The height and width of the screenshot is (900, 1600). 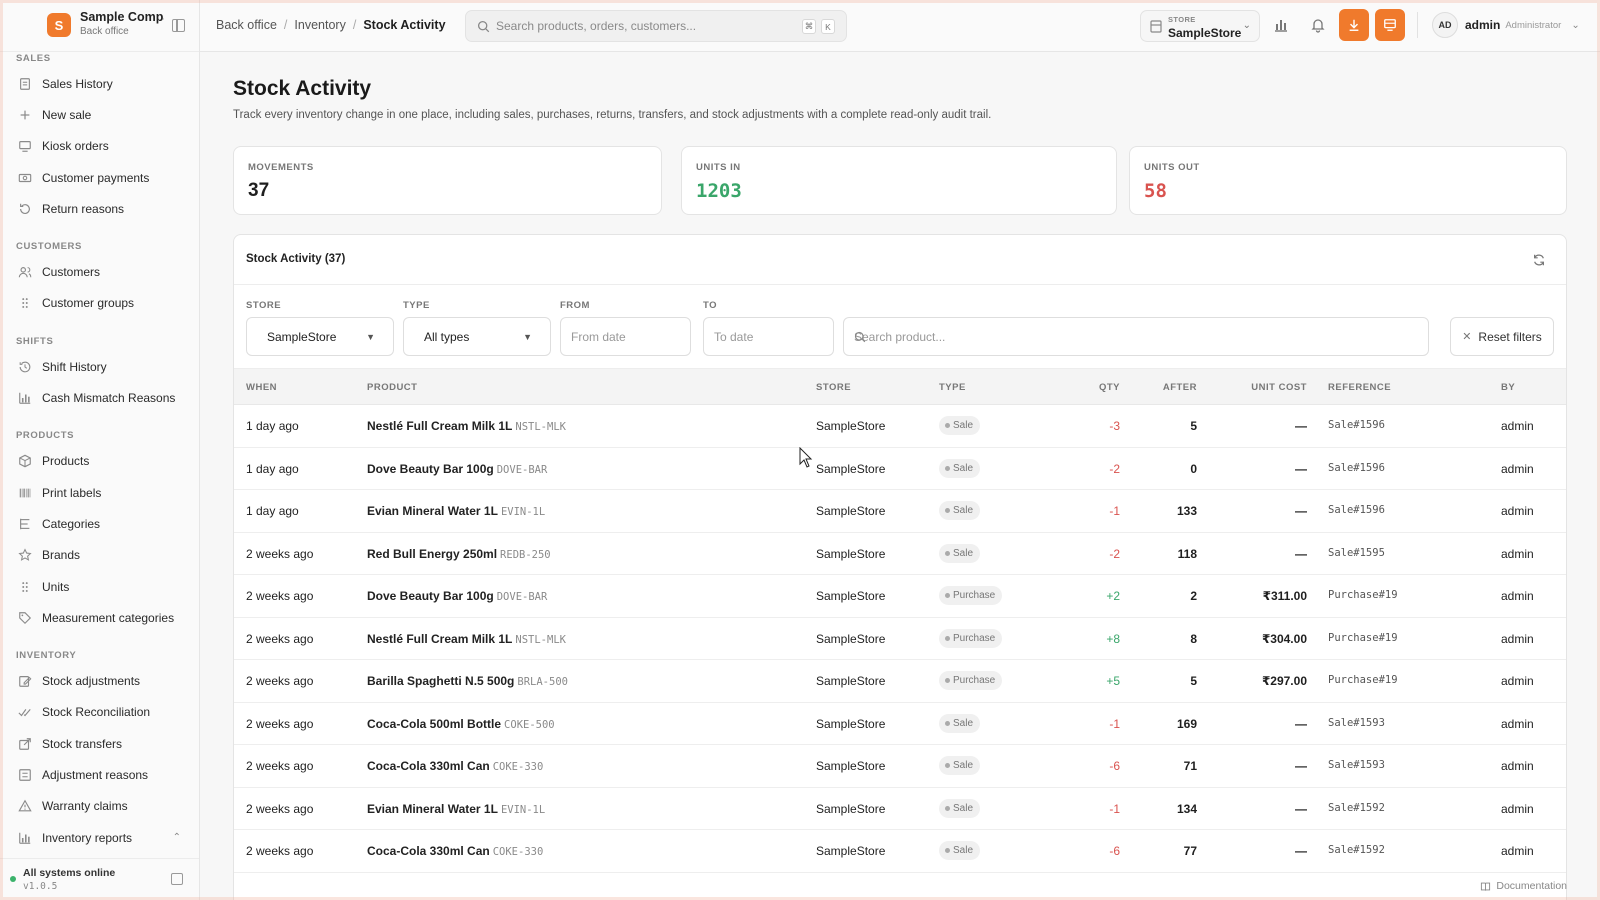 What do you see at coordinates (99, 837) in the screenshot?
I see `sidebar-item-inventory-reports: Inventory reports ⌃` at bounding box center [99, 837].